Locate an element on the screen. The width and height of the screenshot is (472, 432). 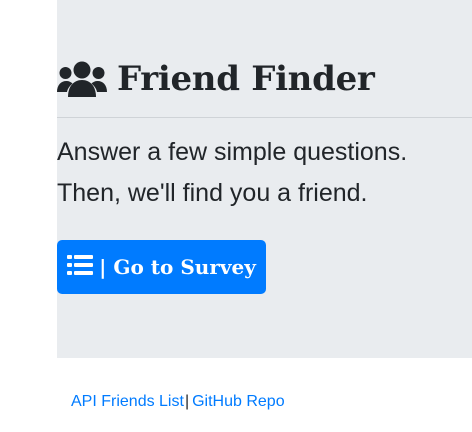
go-to-survey-button: | Go to Survey is located at coordinates (161, 267).